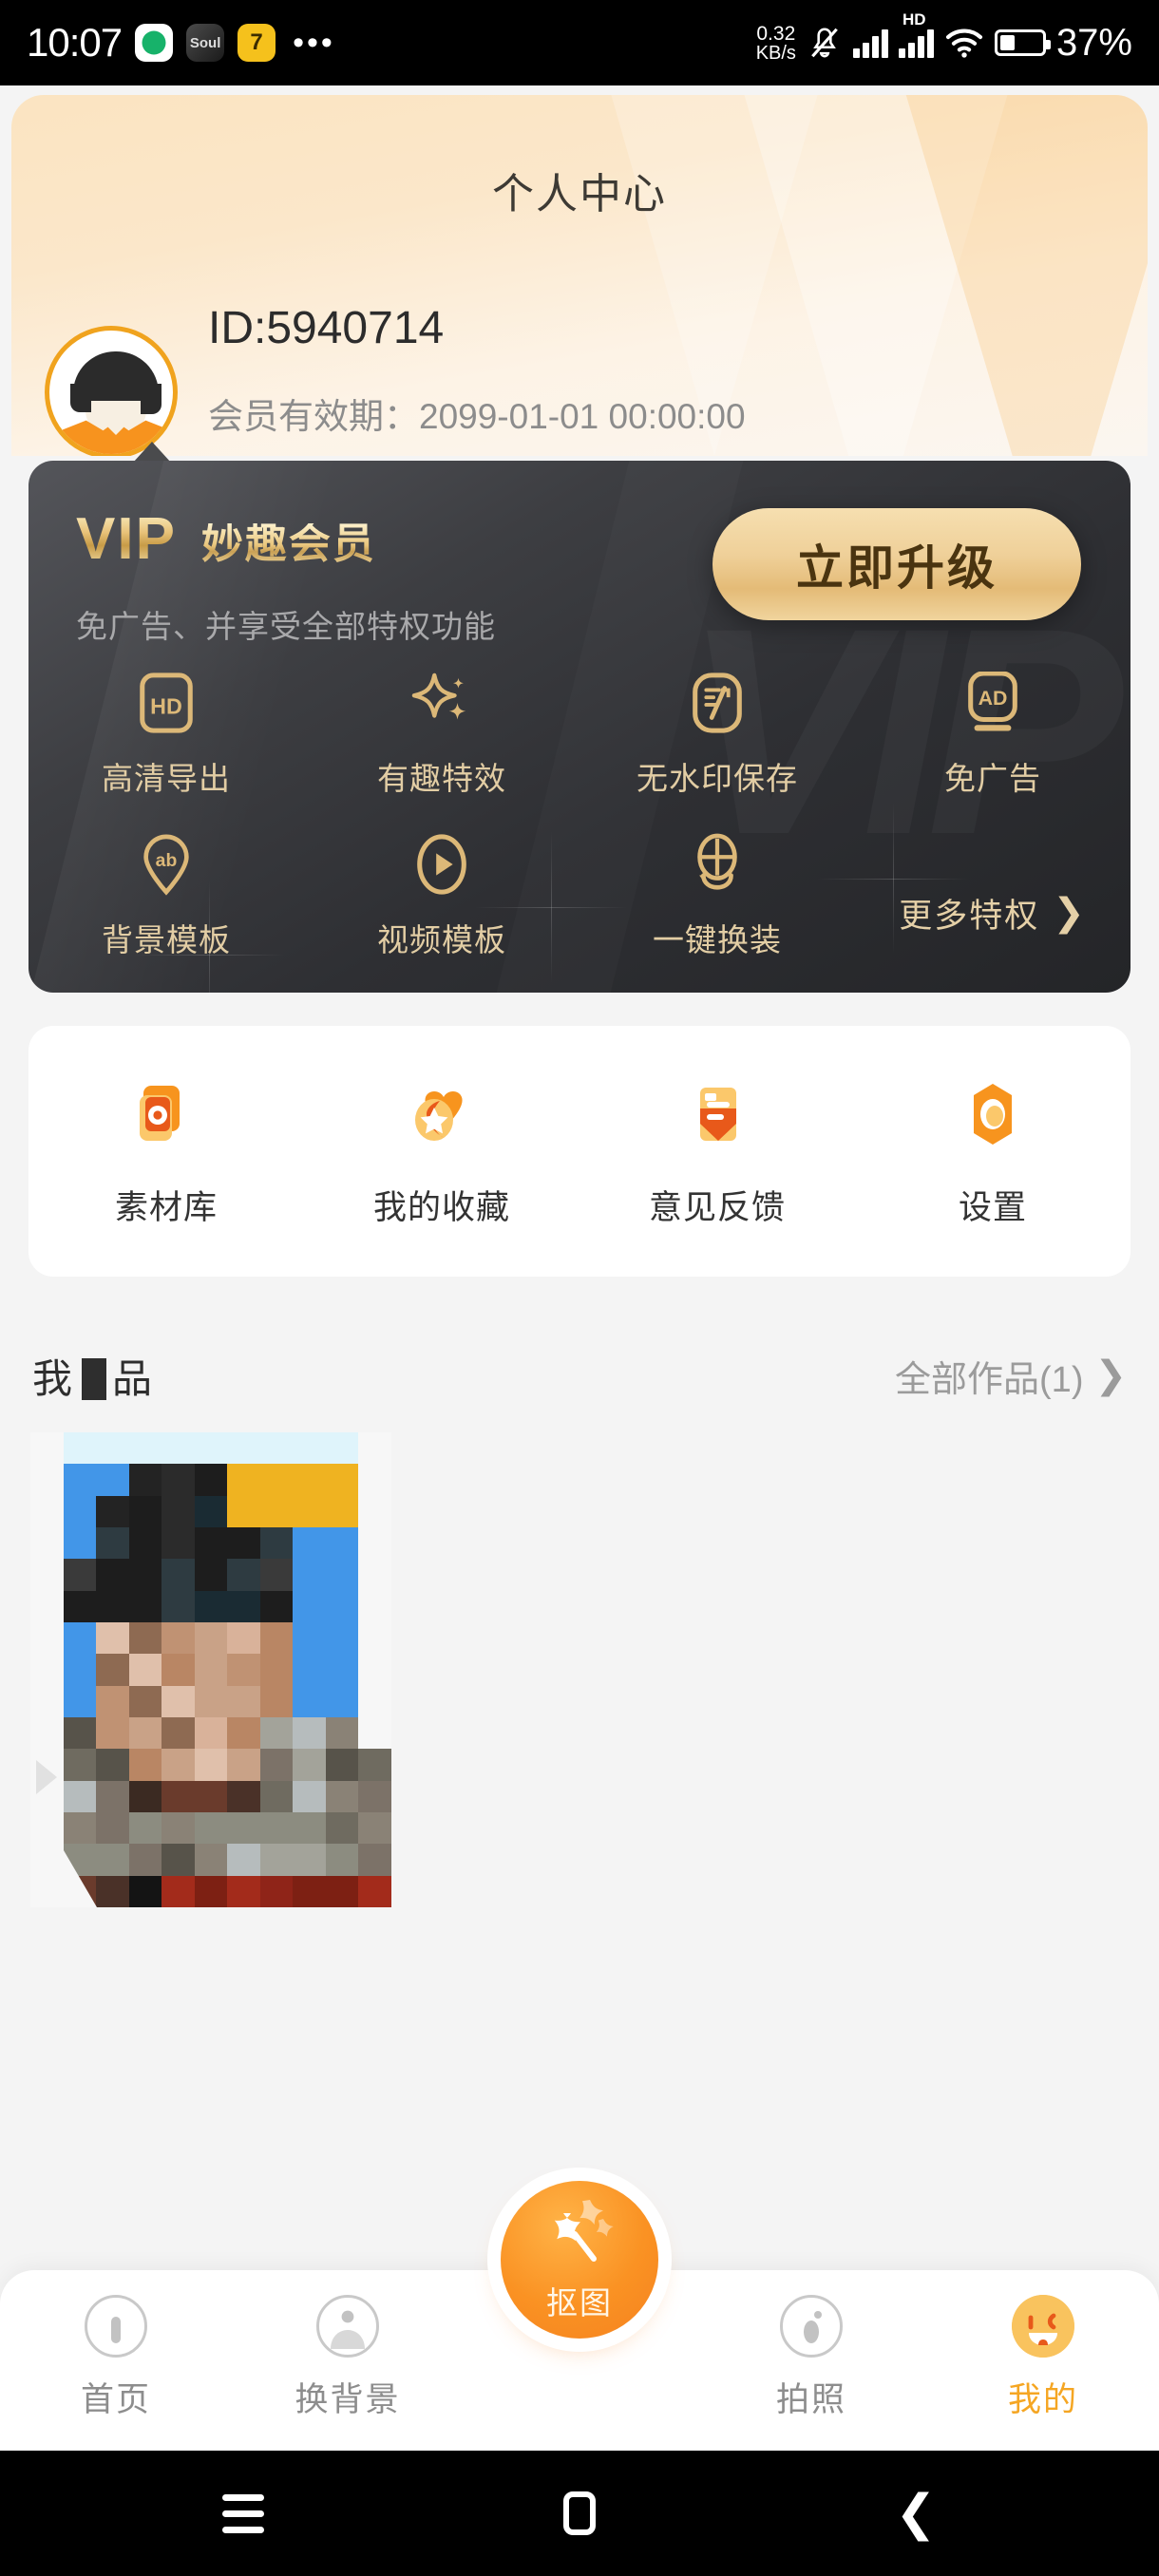 The width and height of the screenshot is (1159, 2576). What do you see at coordinates (1093, 42) in the screenshot?
I see `battery-percent: 37%` at bounding box center [1093, 42].